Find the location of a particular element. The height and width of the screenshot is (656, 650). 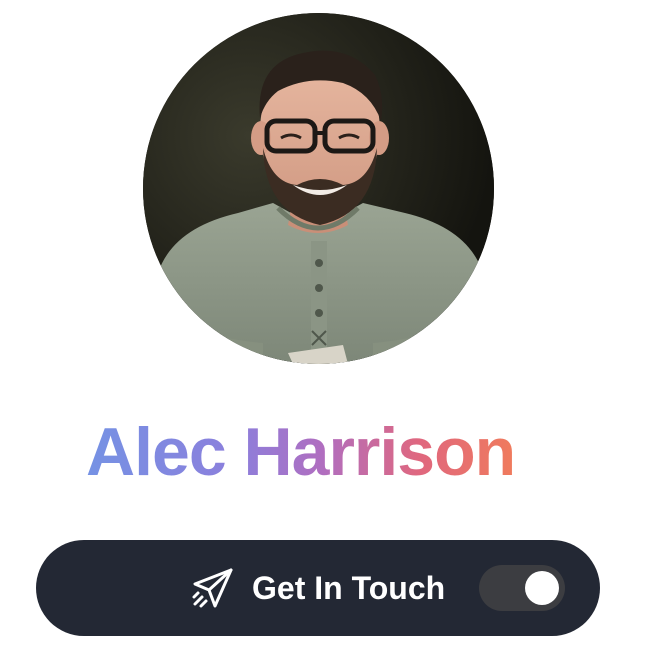

contact-toggle is located at coordinates (522, 588).